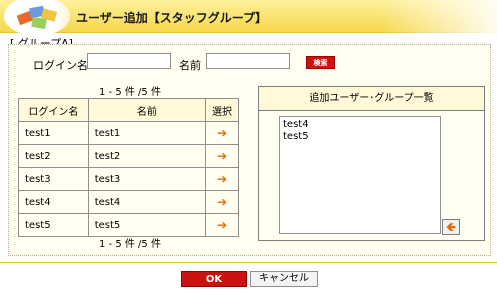 Image resolution: width=497 pixels, height=299 pixels. Describe the element at coordinates (172, 18) in the screenshot. I see `dialog-title: ユーザー追加【スタッフグループ】` at that location.